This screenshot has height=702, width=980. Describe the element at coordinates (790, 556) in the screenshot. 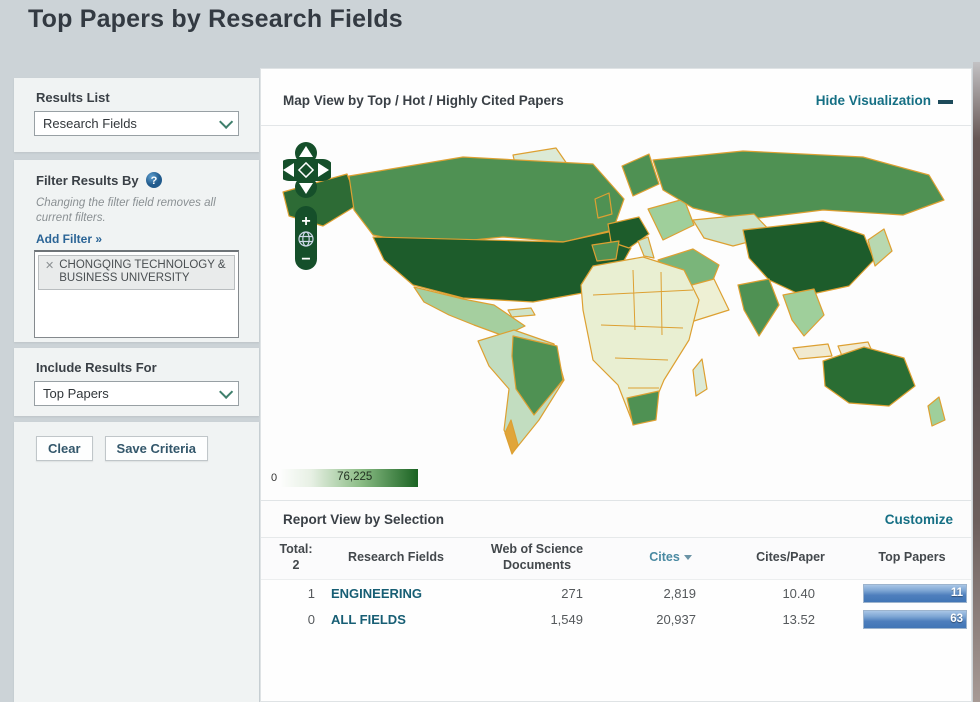

I see `col-cites-per-paper: Cites/Paper` at that location.